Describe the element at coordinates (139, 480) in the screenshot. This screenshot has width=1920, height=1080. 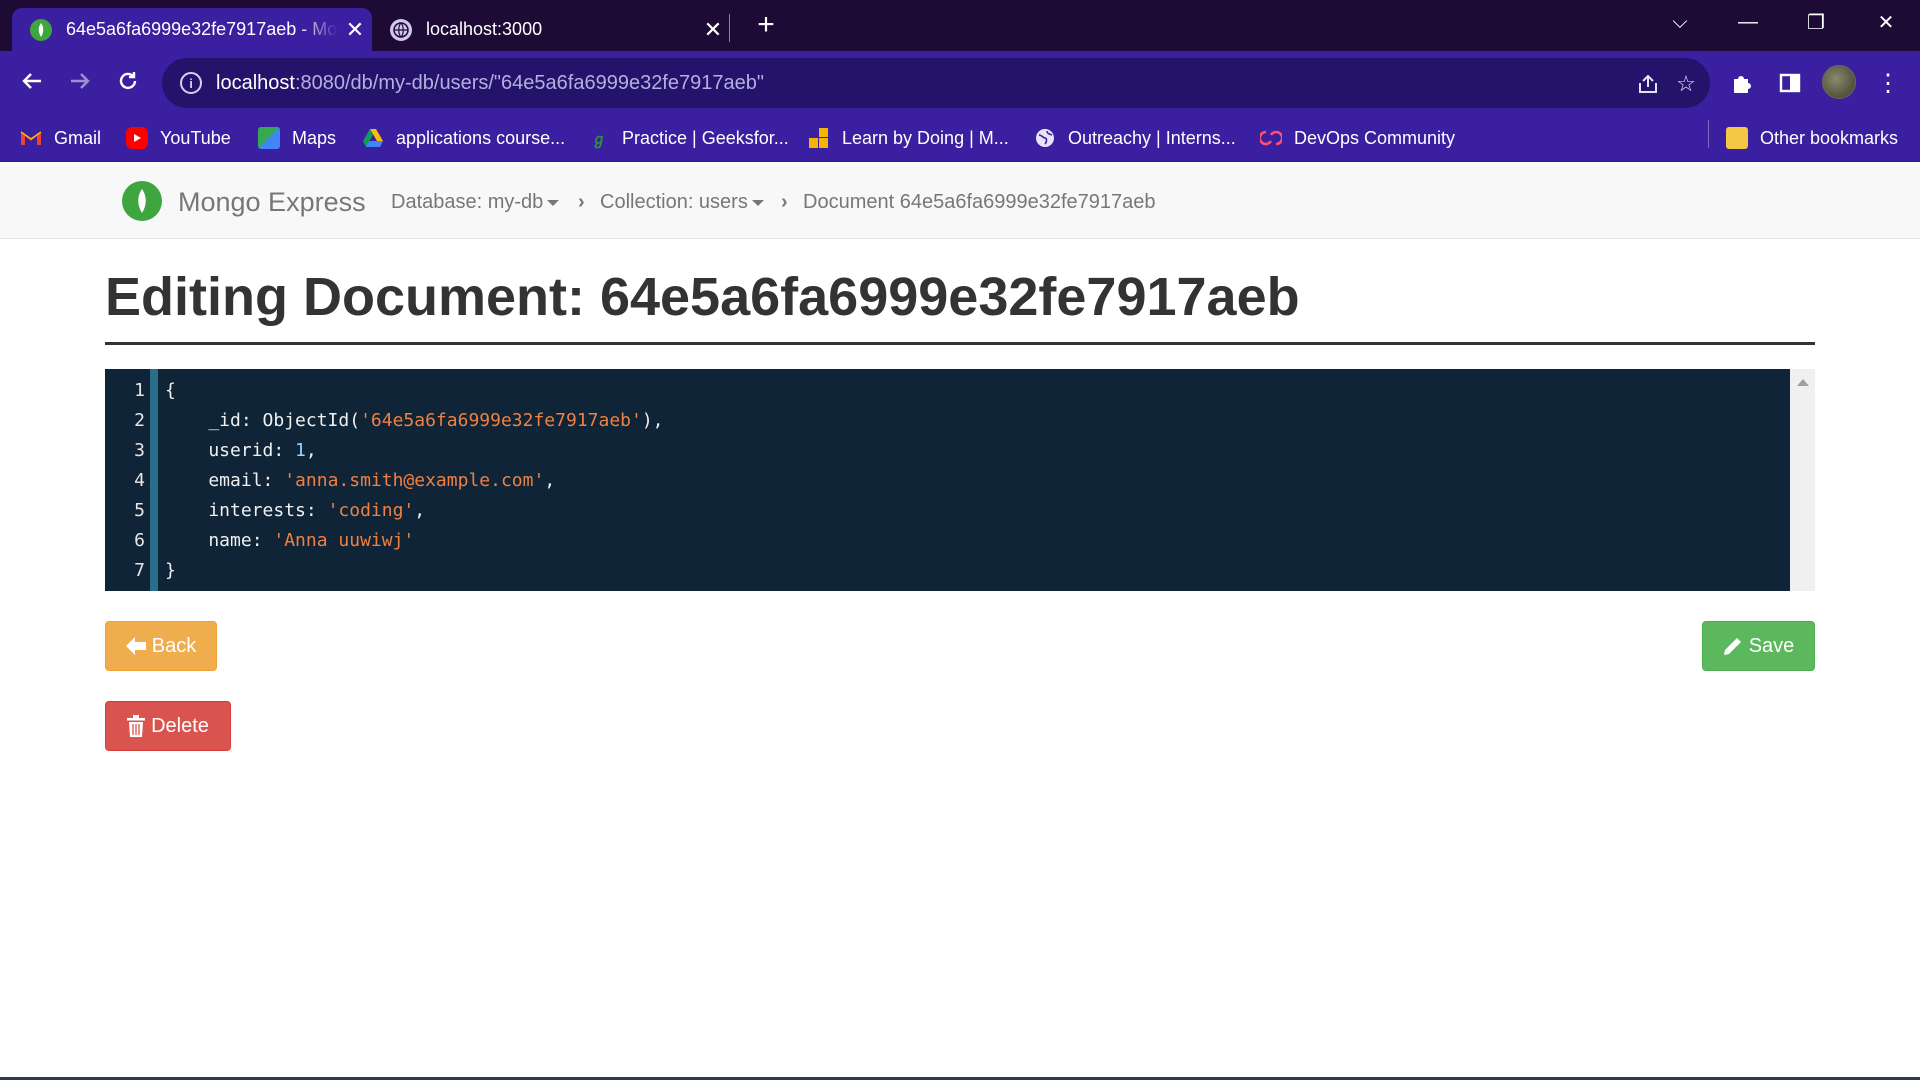
I see `line-number: 4` at that location.